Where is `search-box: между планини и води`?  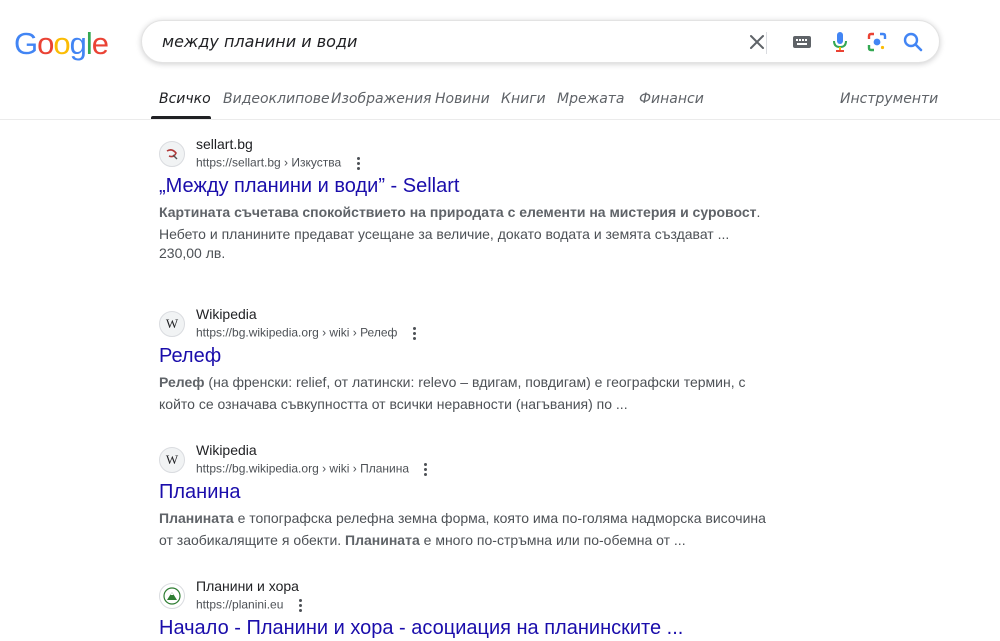 search-box: между планини и води is located at coordinates (540, 41).